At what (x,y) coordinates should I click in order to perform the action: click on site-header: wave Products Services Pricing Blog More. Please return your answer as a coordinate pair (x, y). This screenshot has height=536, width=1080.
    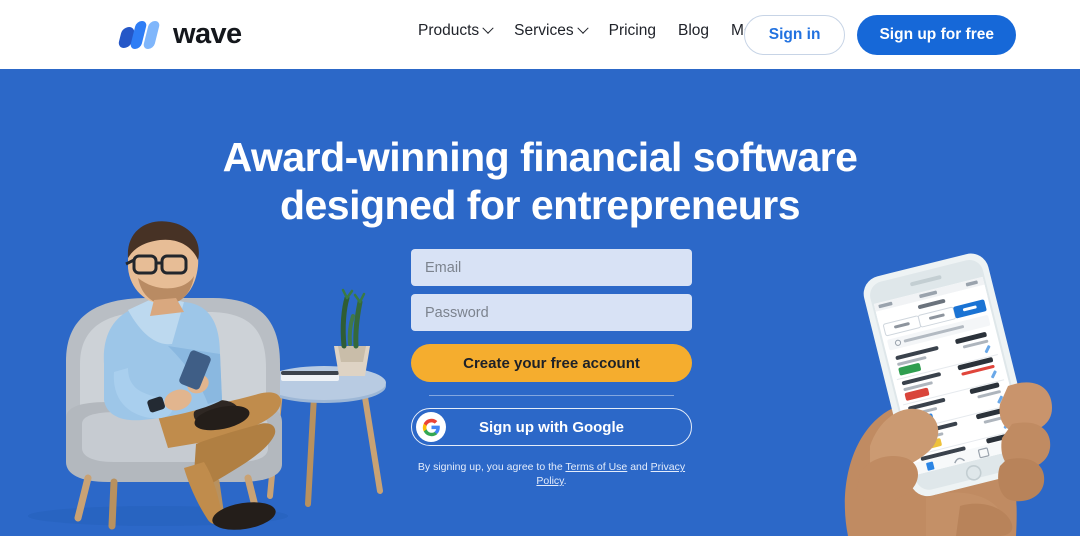
    Looking at the image, I should click on (540, 34).